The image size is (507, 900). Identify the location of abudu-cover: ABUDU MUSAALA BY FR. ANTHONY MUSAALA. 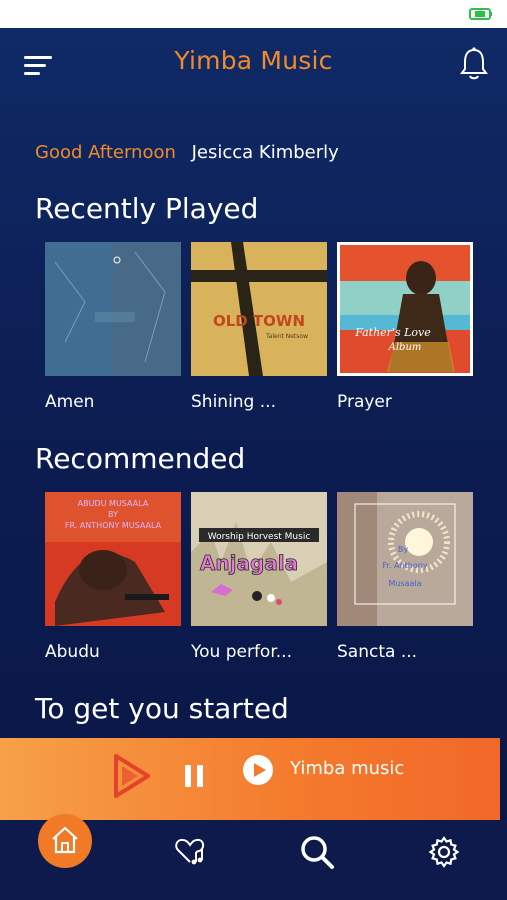
(113, 559).